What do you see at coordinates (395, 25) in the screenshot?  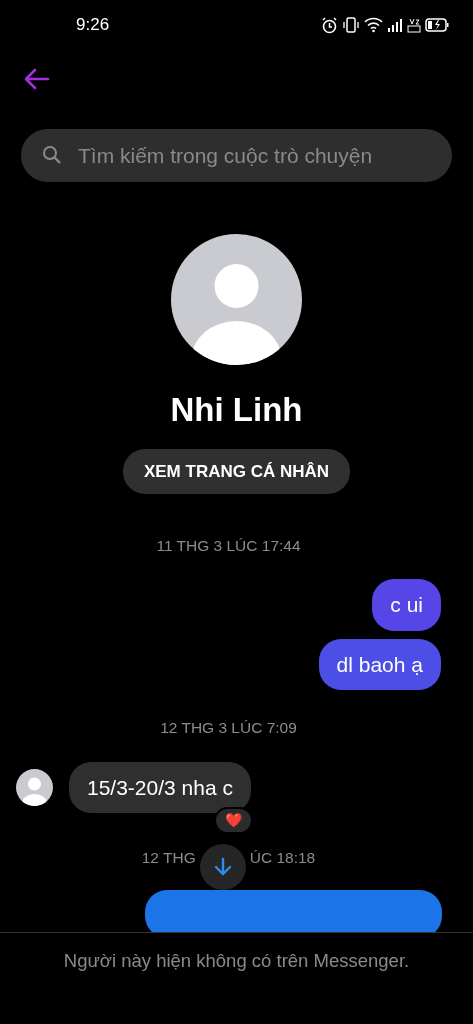 I see `signal-icon` at bounding box center [395, 25].